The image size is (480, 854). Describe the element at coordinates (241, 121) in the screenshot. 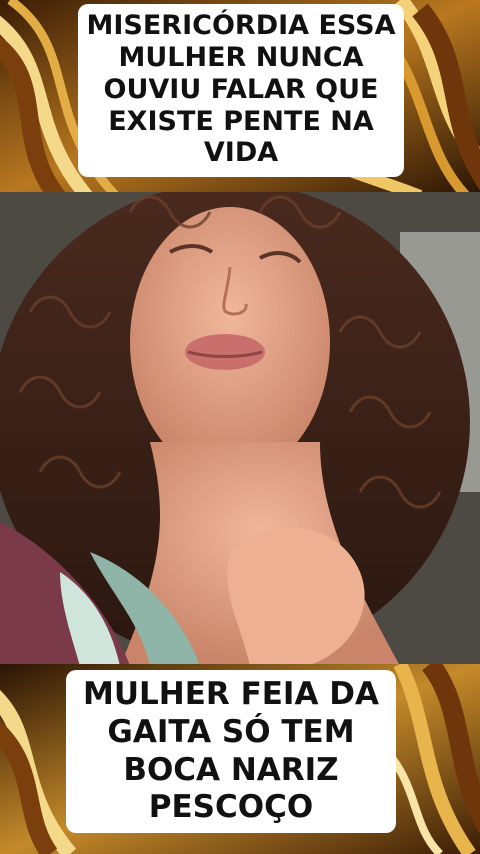

I see `top-caption-line: EXISTE PENTE NA` at that location.